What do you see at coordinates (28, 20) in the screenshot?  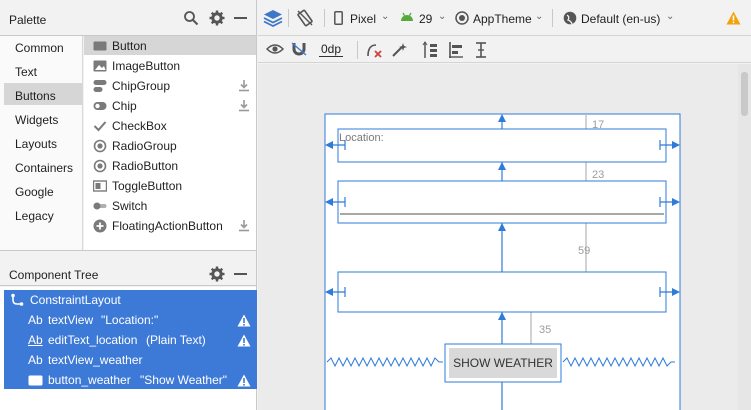 I see `palette-title: Palette` at bounding box center [28, 20].